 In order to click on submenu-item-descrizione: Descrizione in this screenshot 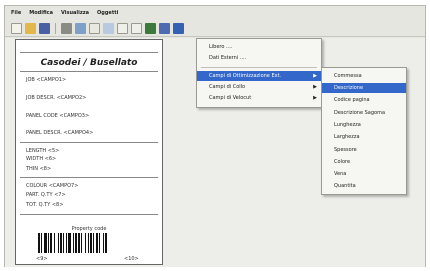, I will do `click(364, 88)`.